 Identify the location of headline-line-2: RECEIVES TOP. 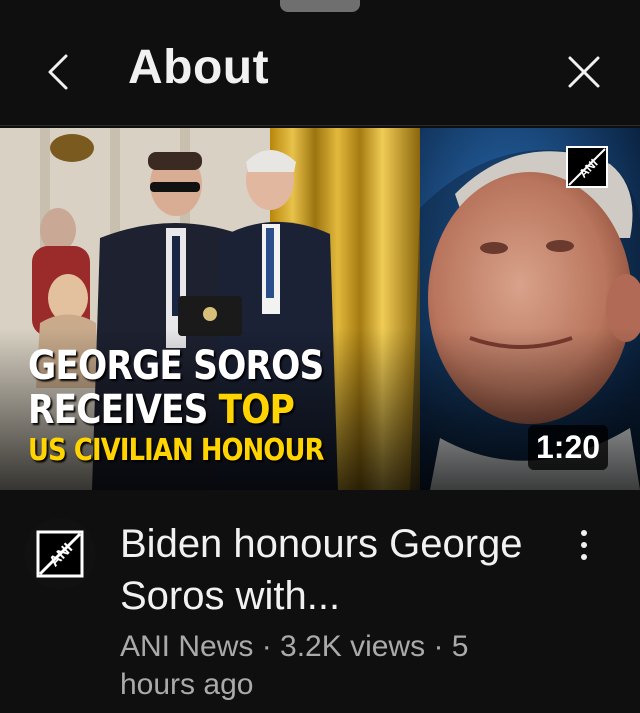
(176, 410).